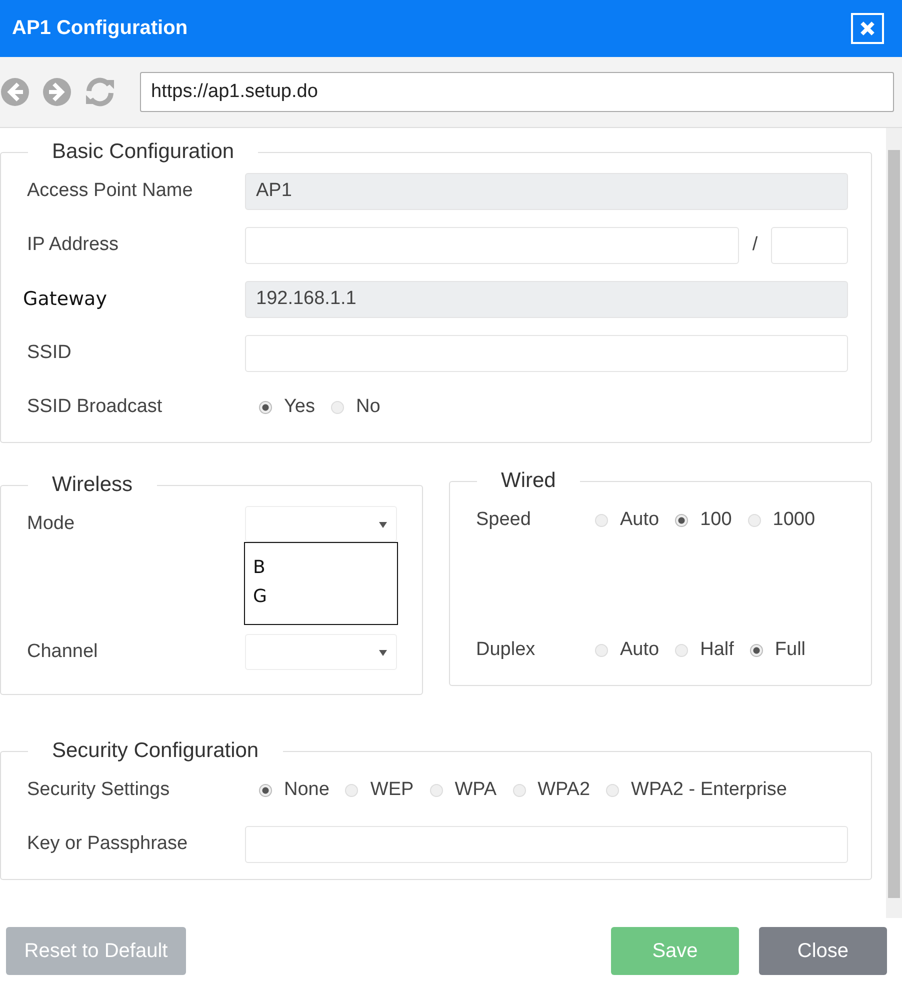 This screenshot has width=902, height=984. Describe the element at coordinates (100, 28) in the screenshot. I see `window-title: AP1 Configuration` at that location.